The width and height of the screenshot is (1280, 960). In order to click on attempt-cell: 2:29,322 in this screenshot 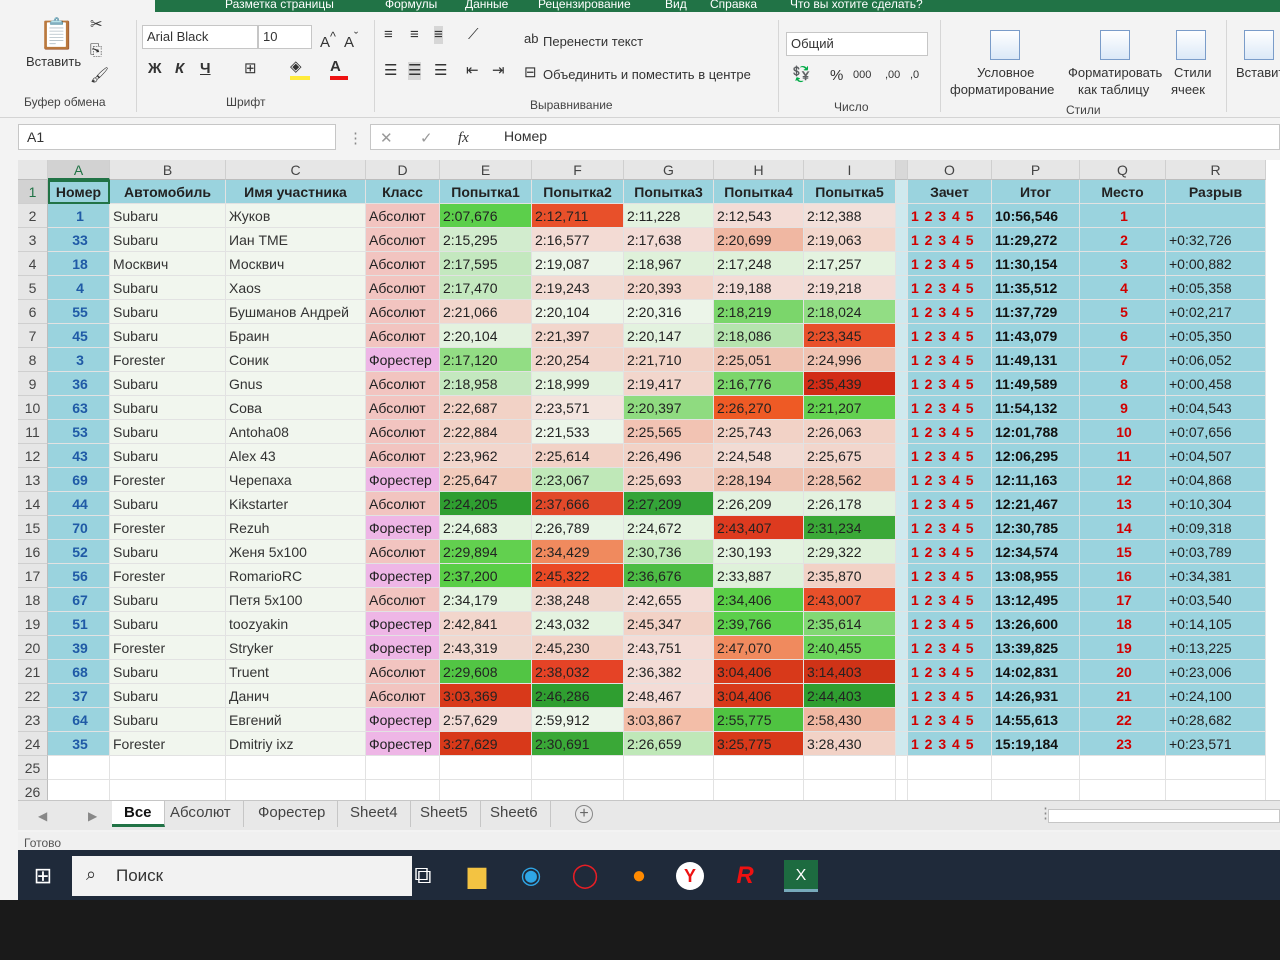, I will do `click(850, 552)`.